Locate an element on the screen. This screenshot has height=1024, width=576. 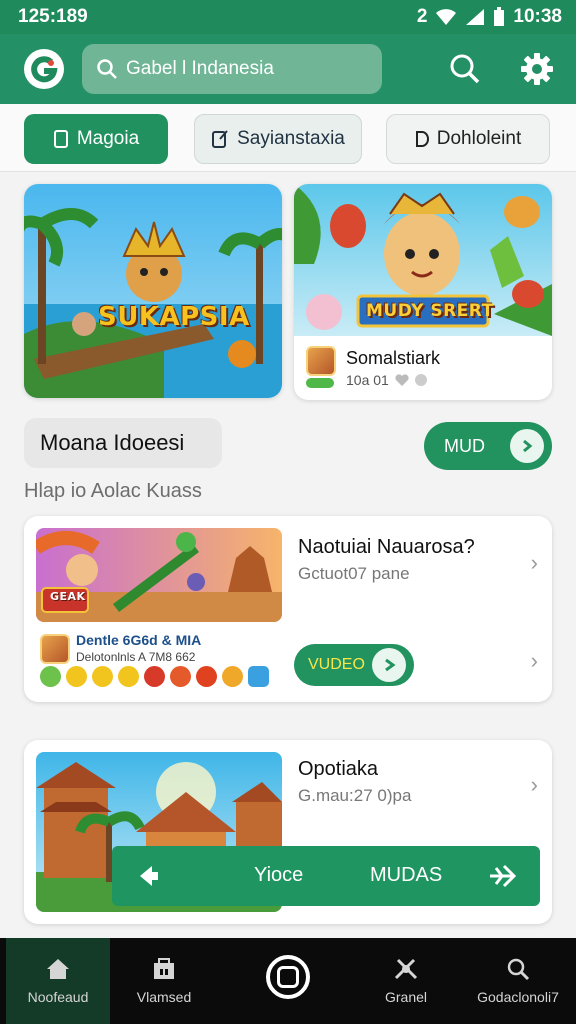
category-tabs: Magoia Sayianstaxia Dohloleint is located at coordinates (288, 138).